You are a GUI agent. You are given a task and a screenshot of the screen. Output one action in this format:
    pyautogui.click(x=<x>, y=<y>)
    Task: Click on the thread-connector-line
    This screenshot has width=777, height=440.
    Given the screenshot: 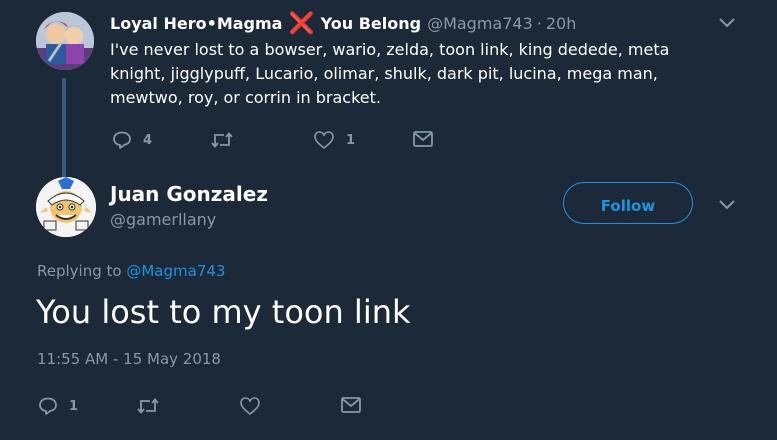 What is the action you would take?
    pyautogui.click(x=64, y=128)
    